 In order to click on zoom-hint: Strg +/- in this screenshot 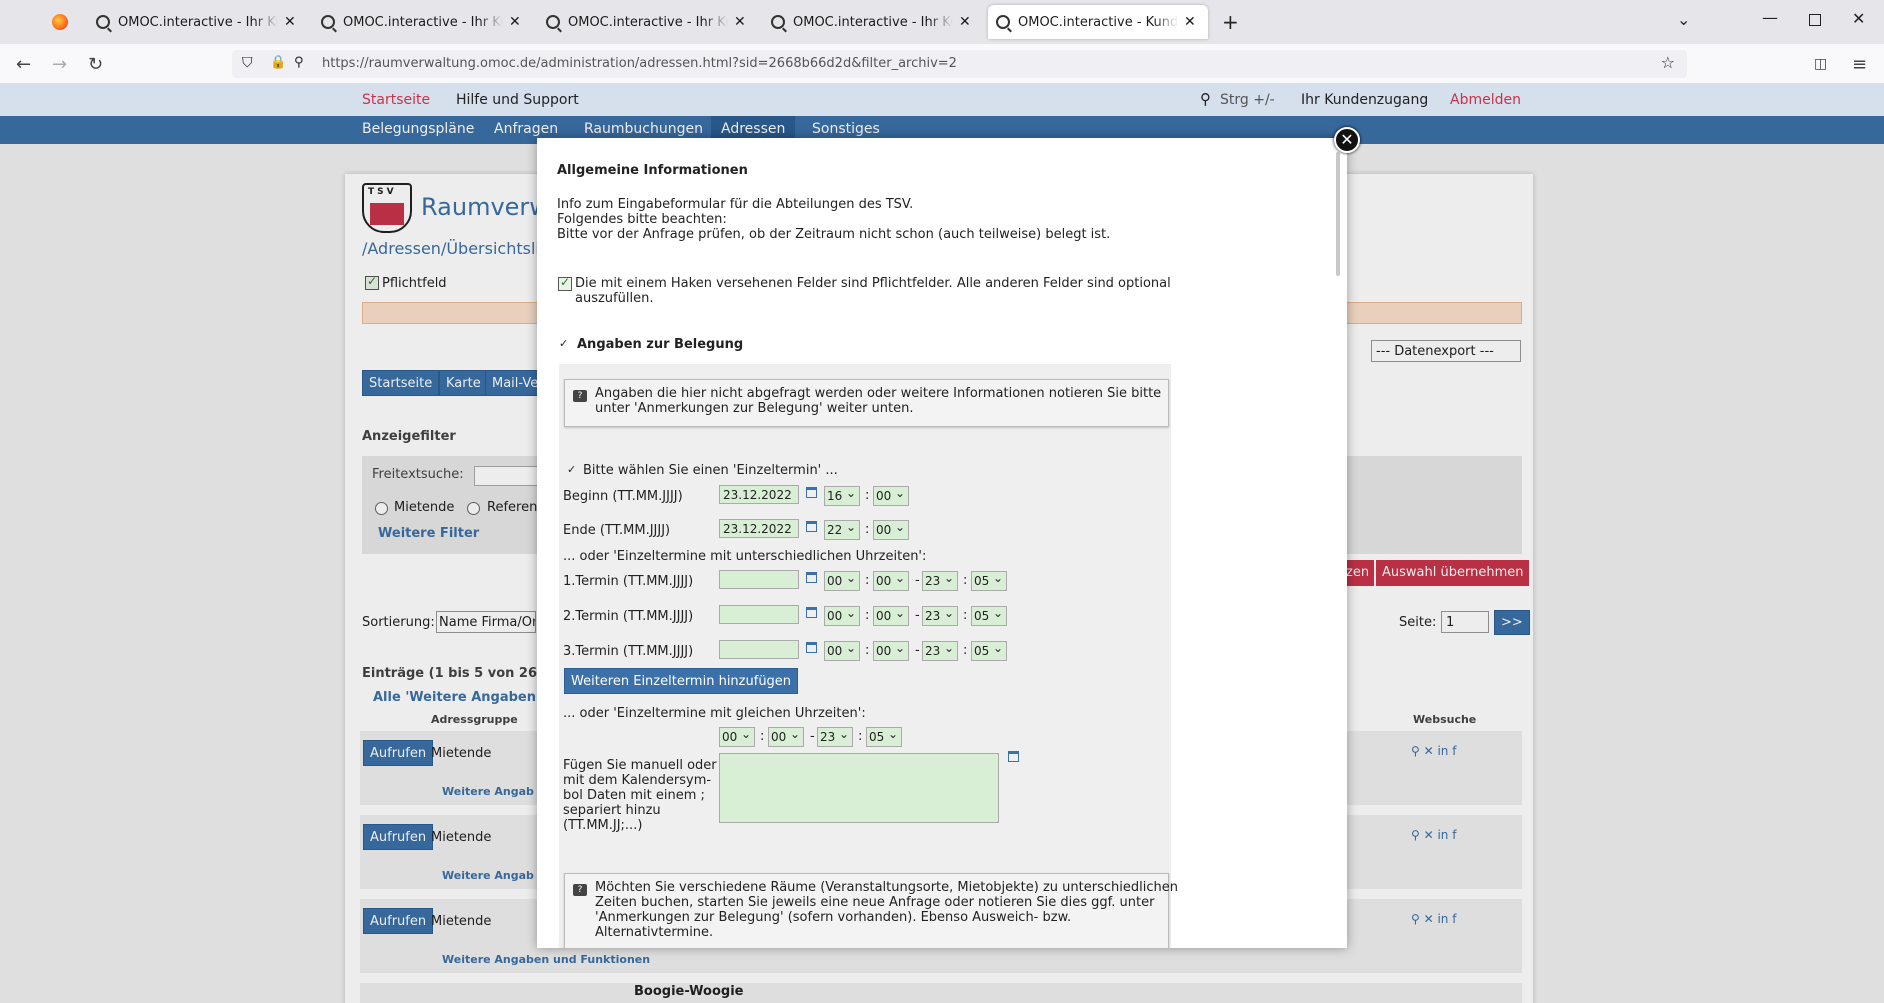, I will do `click(1247, 100)`.